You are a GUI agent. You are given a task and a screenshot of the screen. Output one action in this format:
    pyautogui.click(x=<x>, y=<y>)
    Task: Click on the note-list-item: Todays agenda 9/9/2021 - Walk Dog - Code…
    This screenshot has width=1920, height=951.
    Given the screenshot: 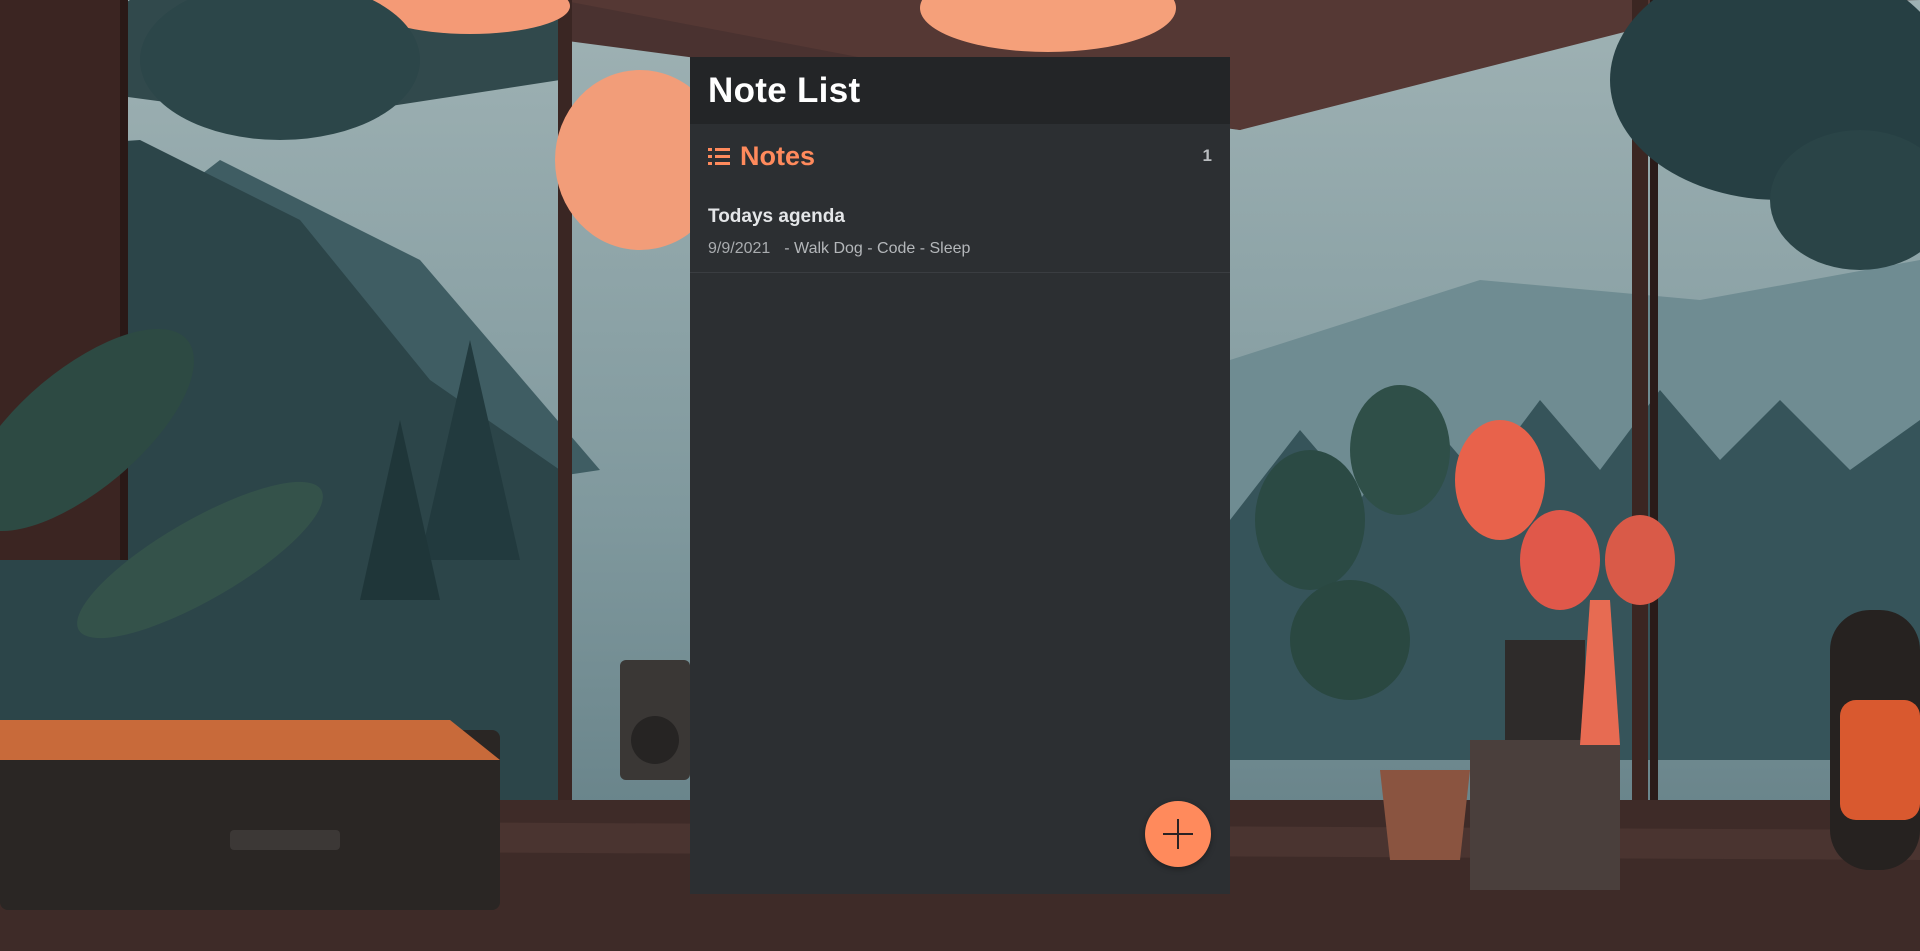 What is the action you would take?
    pyautogui.click(x=960, y=229)
    